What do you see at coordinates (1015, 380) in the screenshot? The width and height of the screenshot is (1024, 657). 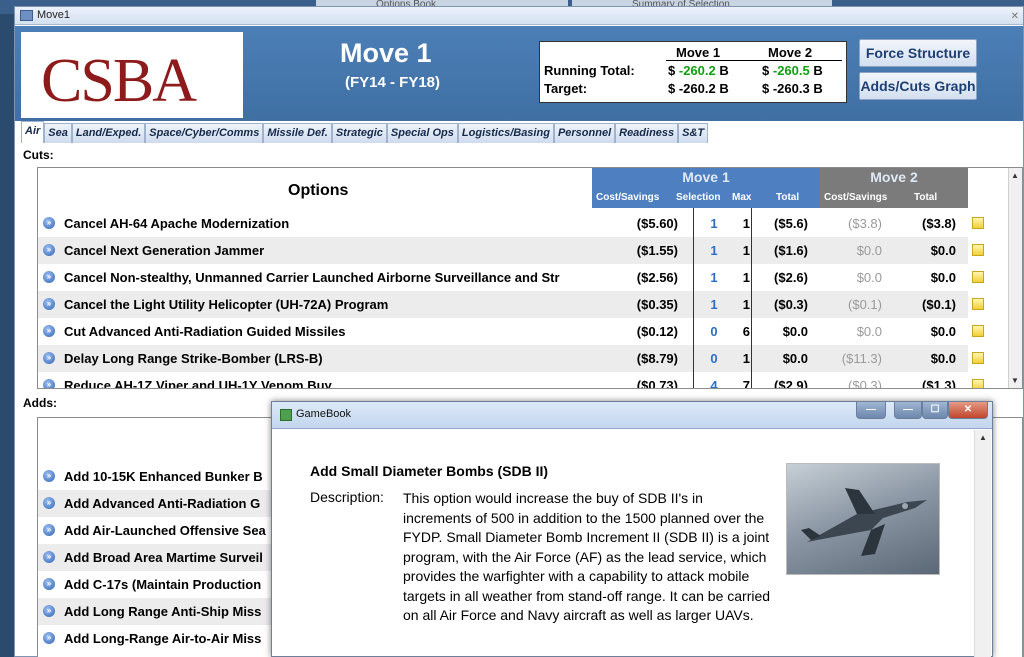 I see `scroll-down-icon: ▼` at bounding box center [1015, 380].